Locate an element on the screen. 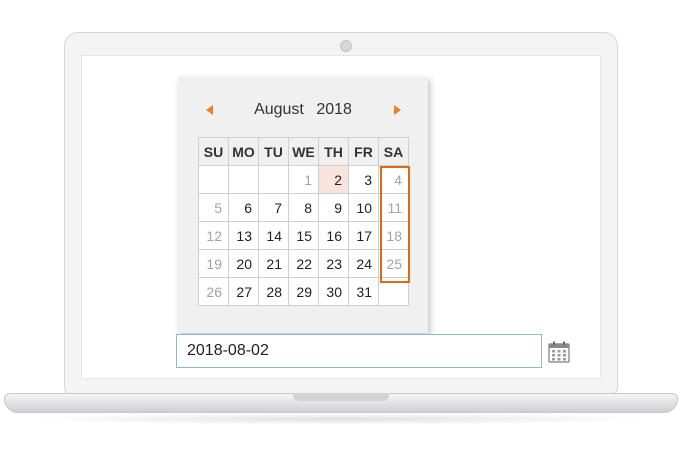 The image size is (680, 450). day-cell: 15 is located at coordinates (303, 235).